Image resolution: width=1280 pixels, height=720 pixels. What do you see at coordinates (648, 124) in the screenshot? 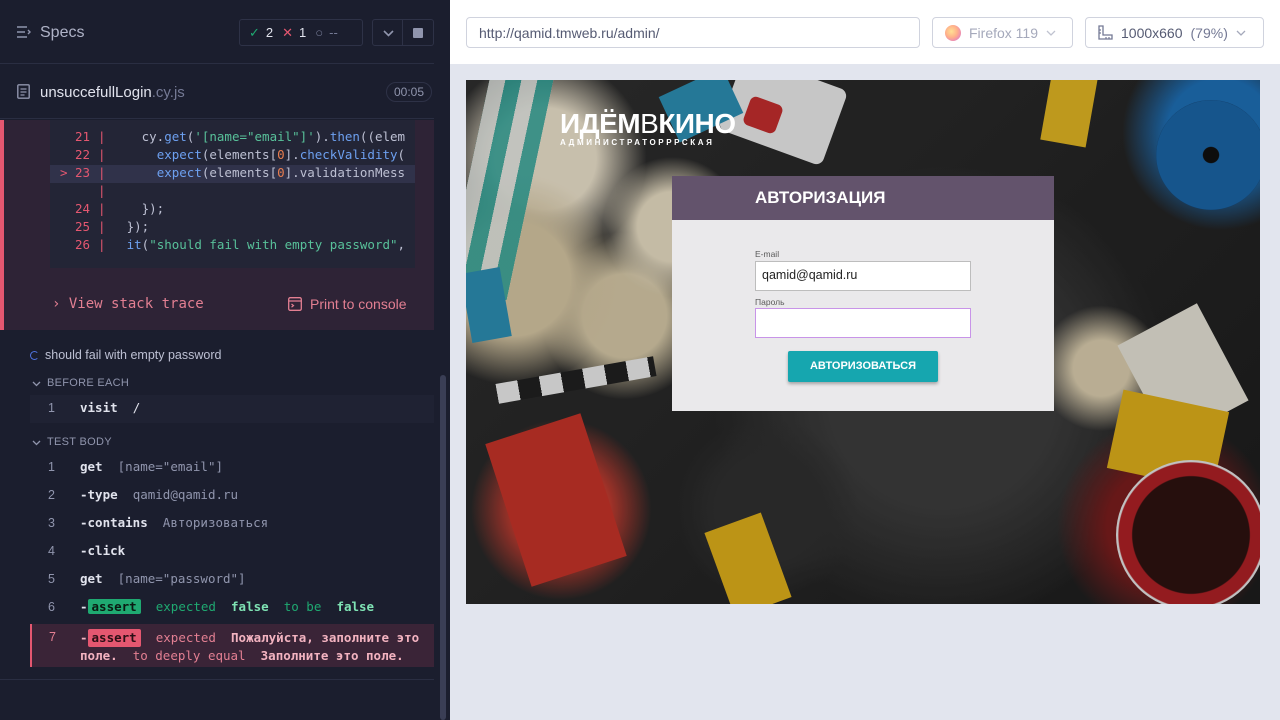
I see `site-logo: ИДЁМВКИНО` at bounding box center [648, 124].